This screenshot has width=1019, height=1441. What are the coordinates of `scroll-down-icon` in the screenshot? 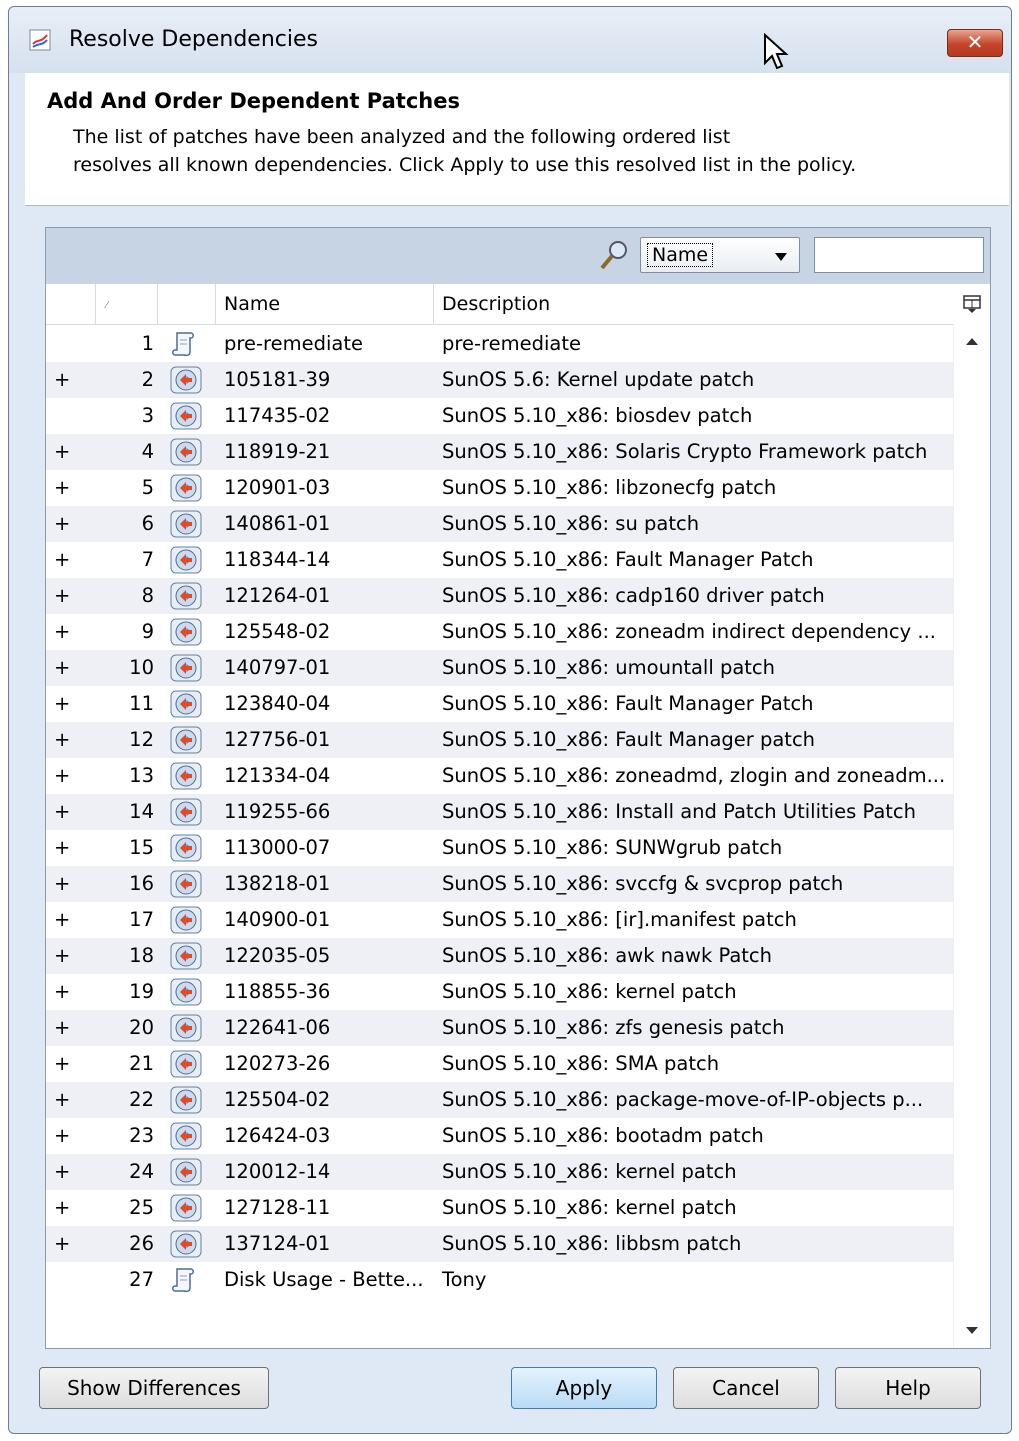 It's located at (972, 1330).